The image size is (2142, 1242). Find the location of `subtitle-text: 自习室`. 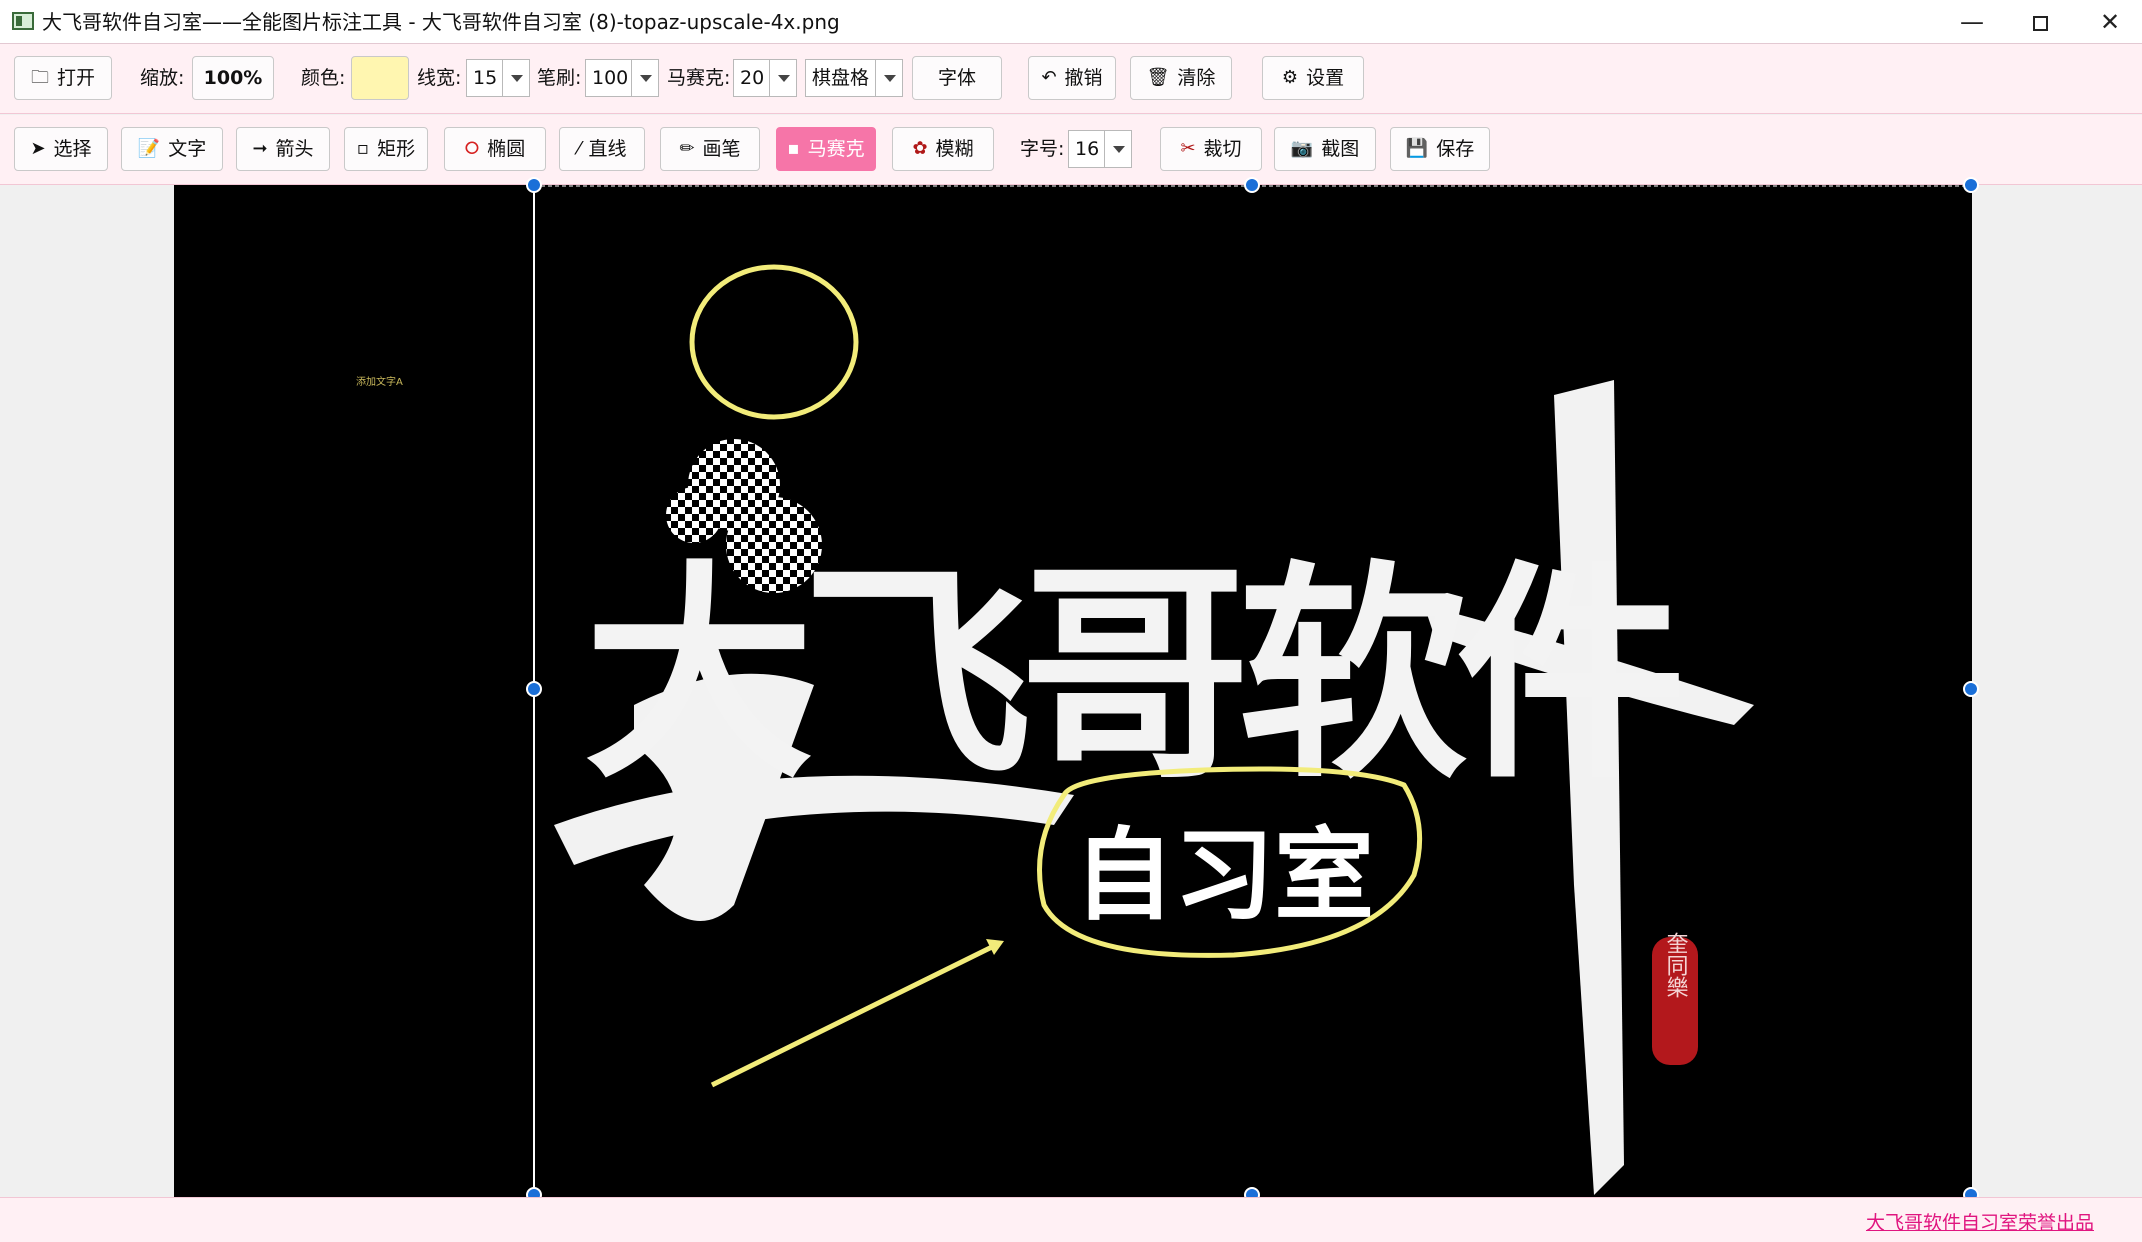

subtitle-text: 自习室 is located at coordinates (1224, 875).